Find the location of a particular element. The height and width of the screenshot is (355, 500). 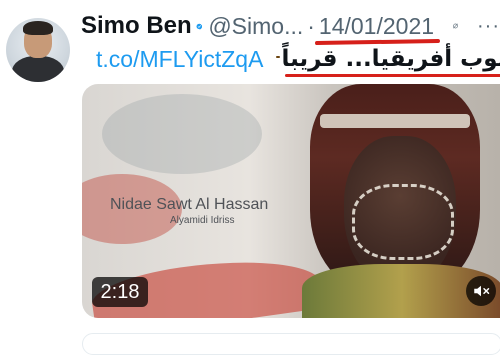

tweet-date-text: 14/01/2021 is located at coordinates (376, 25).